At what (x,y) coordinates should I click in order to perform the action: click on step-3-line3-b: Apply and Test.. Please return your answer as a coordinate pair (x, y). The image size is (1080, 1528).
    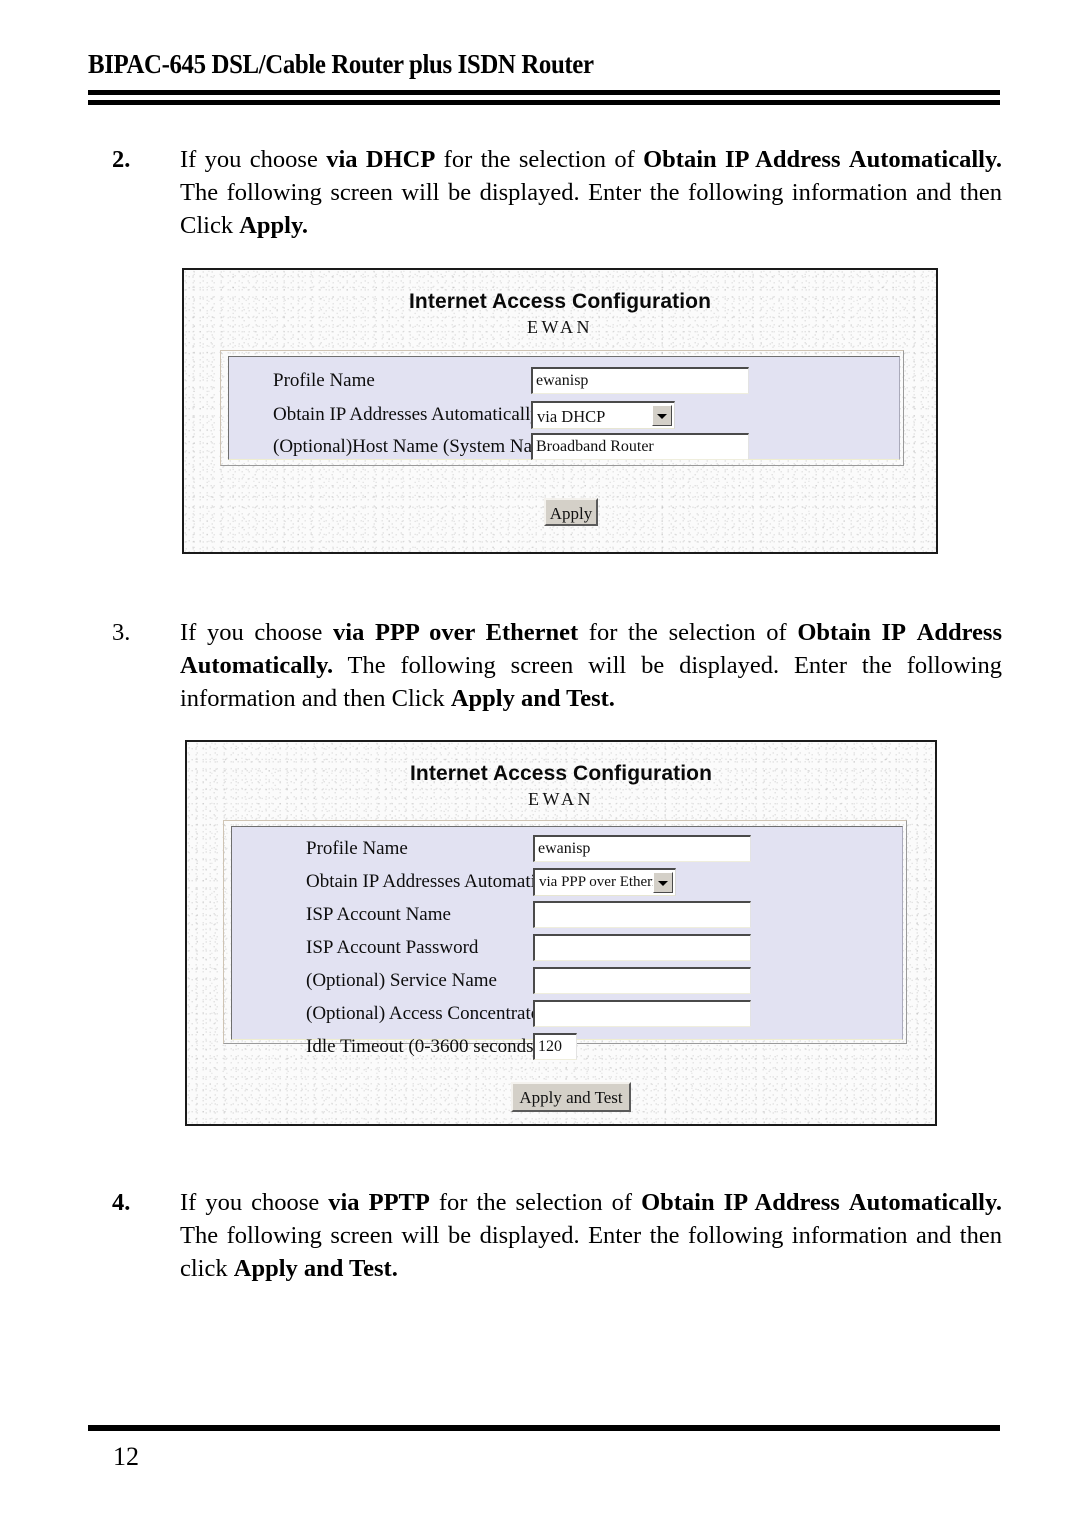
    Looking at the image, I should click on (532, 698).